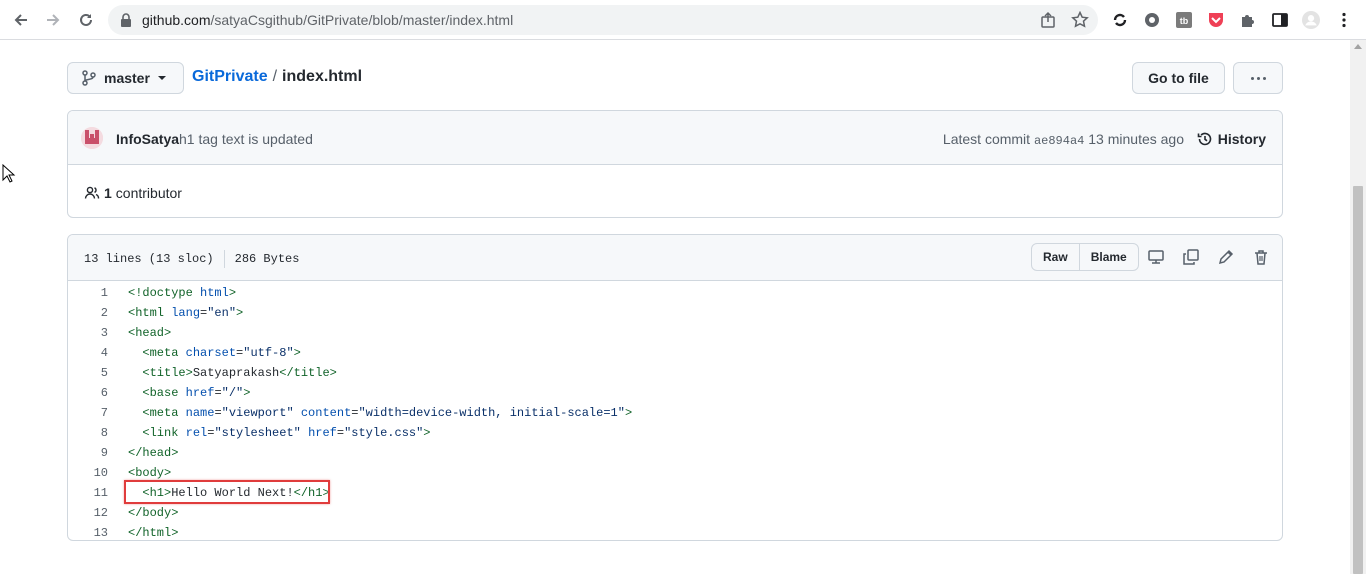 The image size is (1366, 574). What do you see at coordinates (88, 531) in the screenshot?
I see `line-number: 13` at bounding box center [88, 531].